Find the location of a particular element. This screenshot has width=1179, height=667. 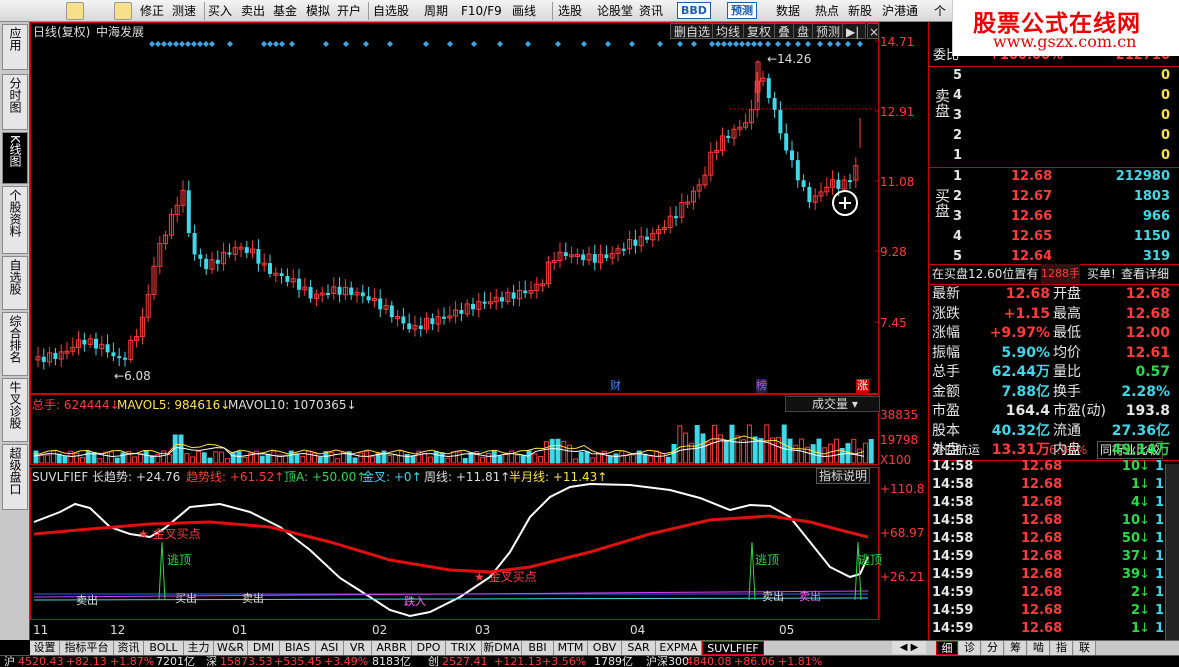

indicator-tab: EXPMA is located at coordinates (679, 648).